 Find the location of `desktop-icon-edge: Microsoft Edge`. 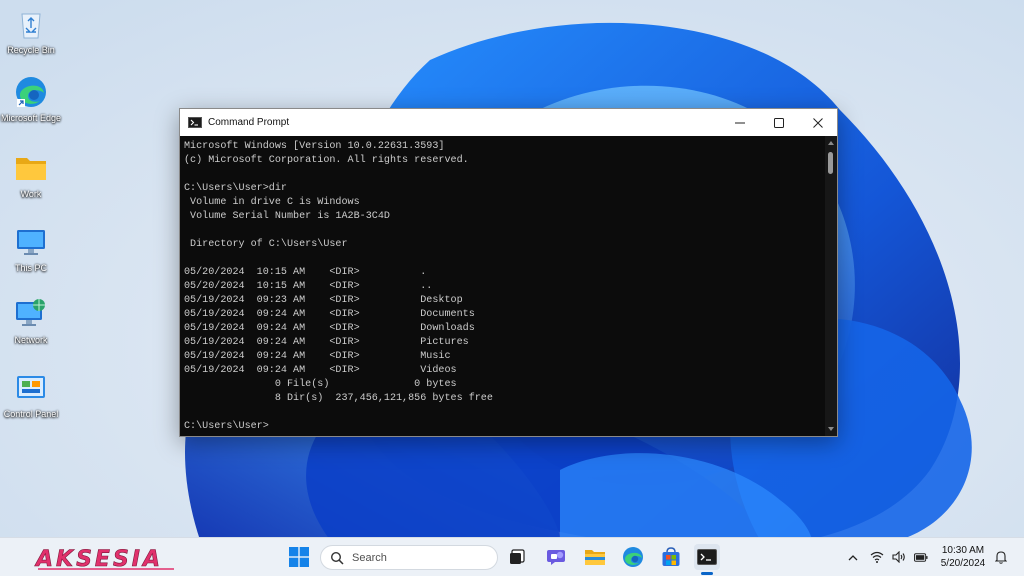

desktop-icon-edge: Microsoft Edge is located at coordinates (31, 98).